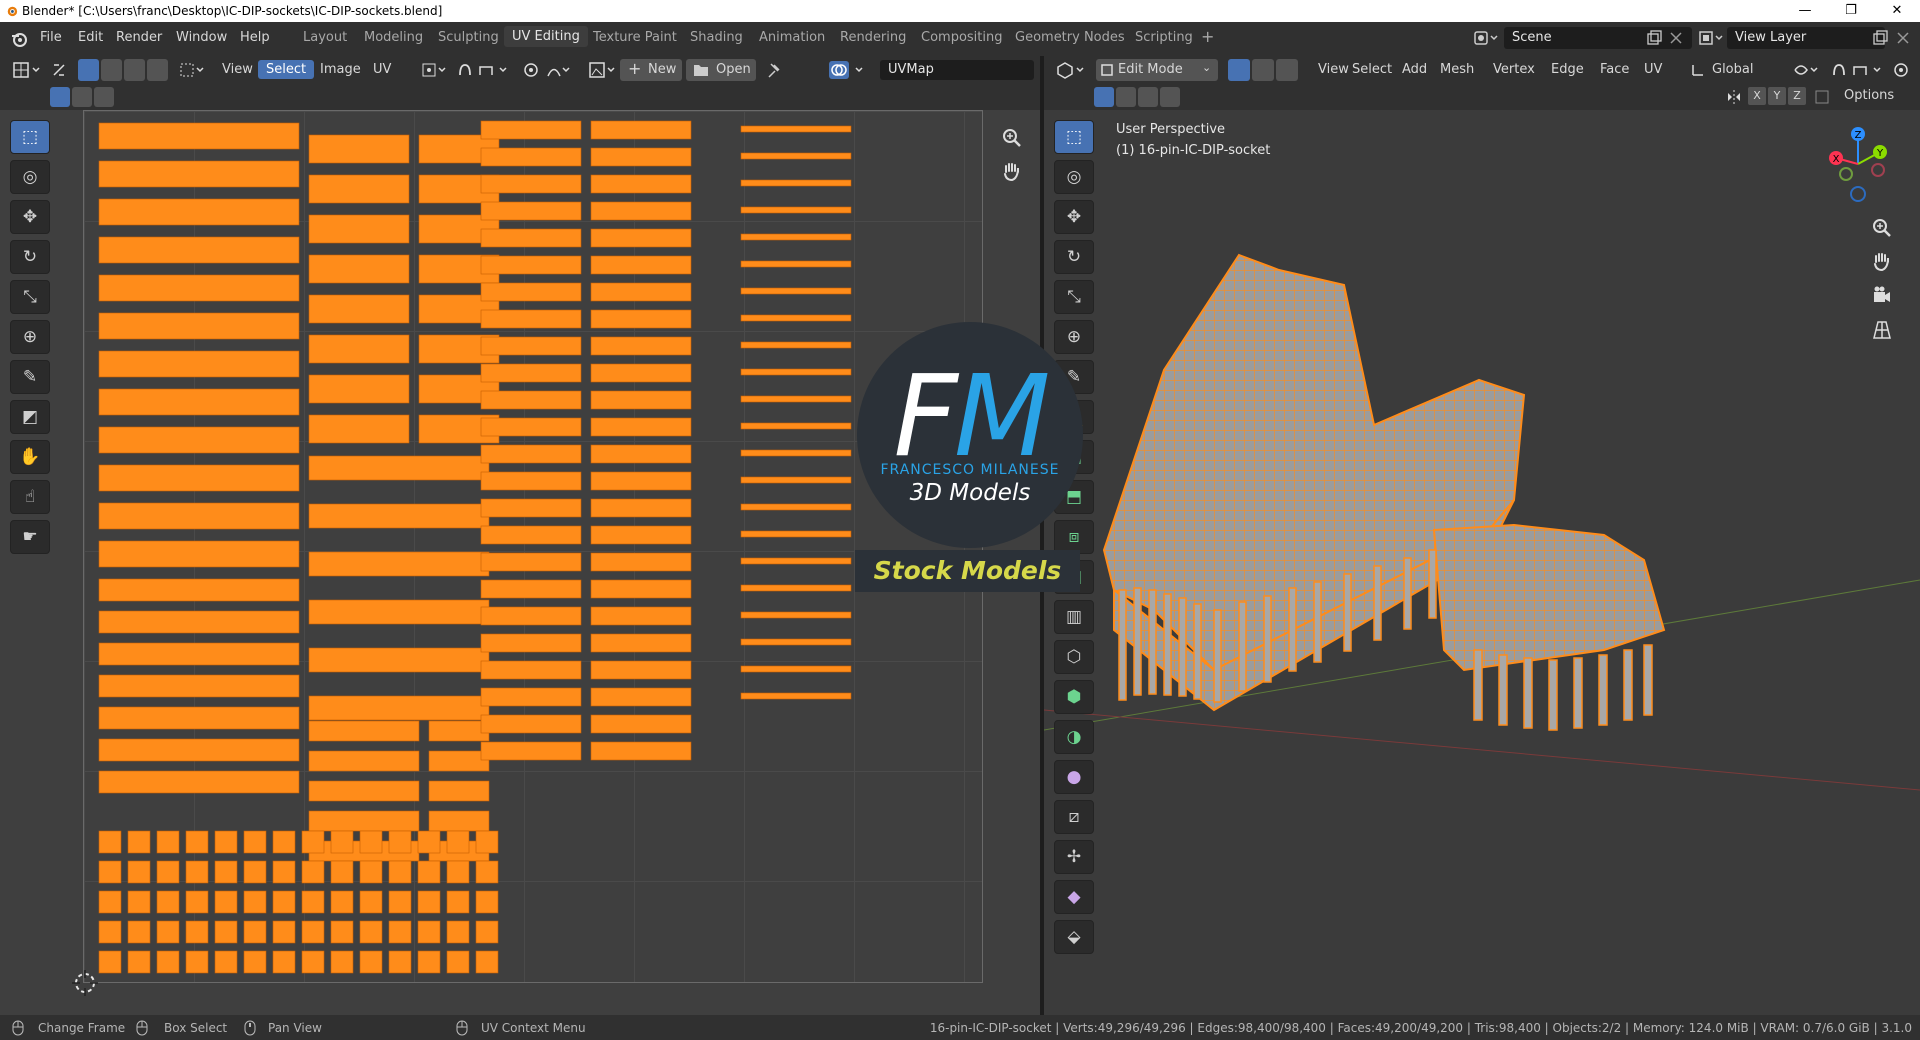 The width and height of the screenshot is (1920, 1040). I want to click on pivot-point-icon, so click(435, 70).